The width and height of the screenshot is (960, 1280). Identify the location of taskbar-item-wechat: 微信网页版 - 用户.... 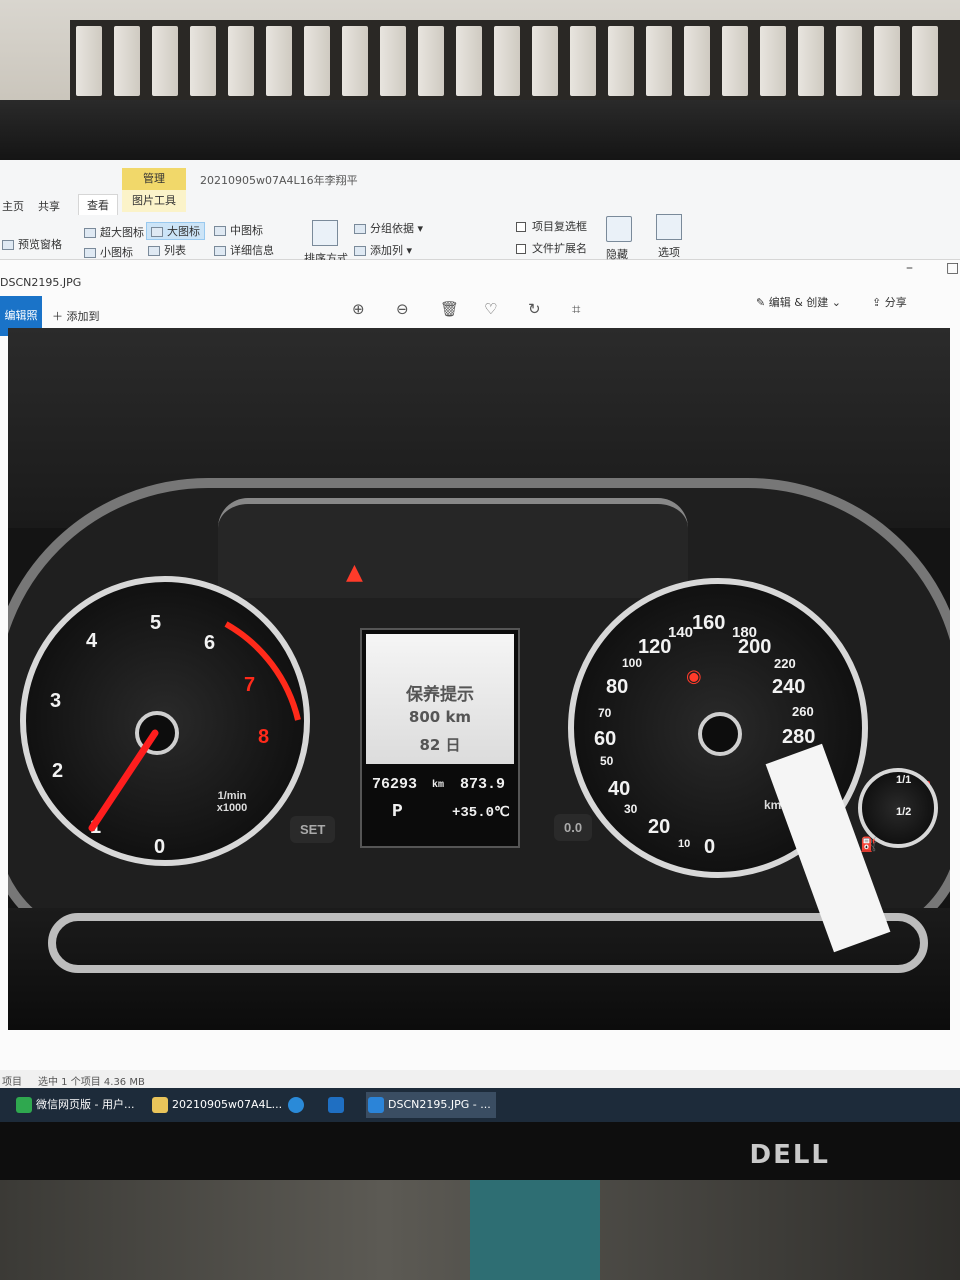
(77, 1105).